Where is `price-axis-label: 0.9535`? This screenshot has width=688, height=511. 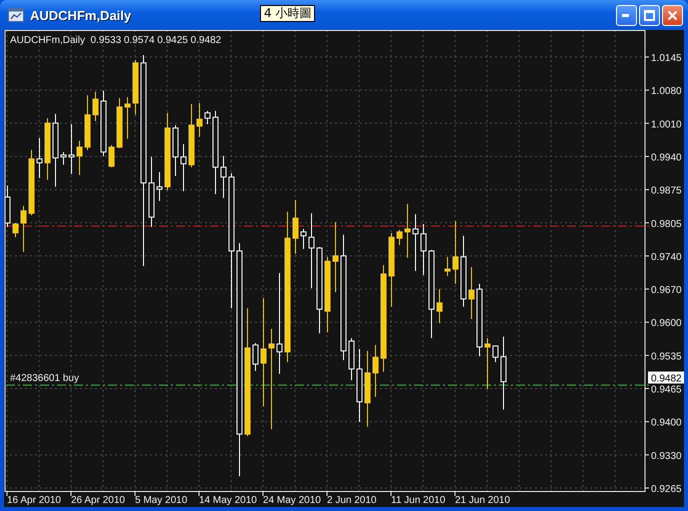
price-axis-label: 0.9535 is located at coordinates (666, 356).